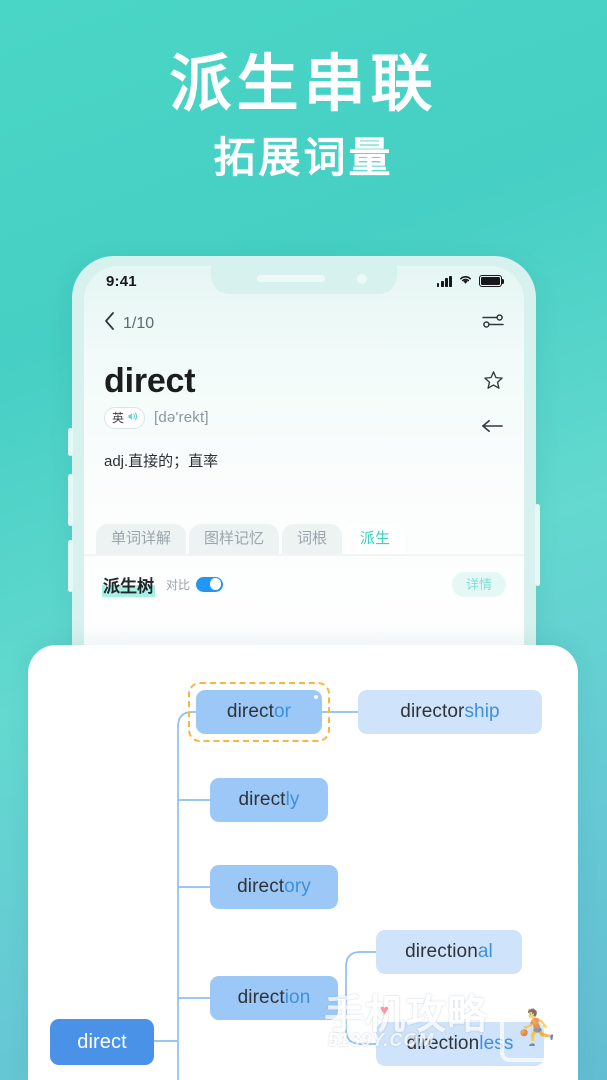 This screenshot has width=607, height=1080. I want to click on tab-image-memory: 图样记忆, so click(234, 539).